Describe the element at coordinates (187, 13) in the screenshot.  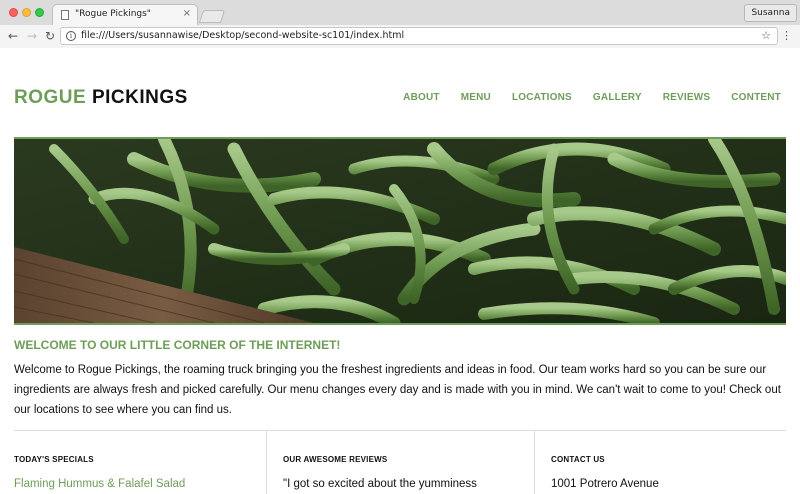
I see `tab-close-icon: ×` at that location.